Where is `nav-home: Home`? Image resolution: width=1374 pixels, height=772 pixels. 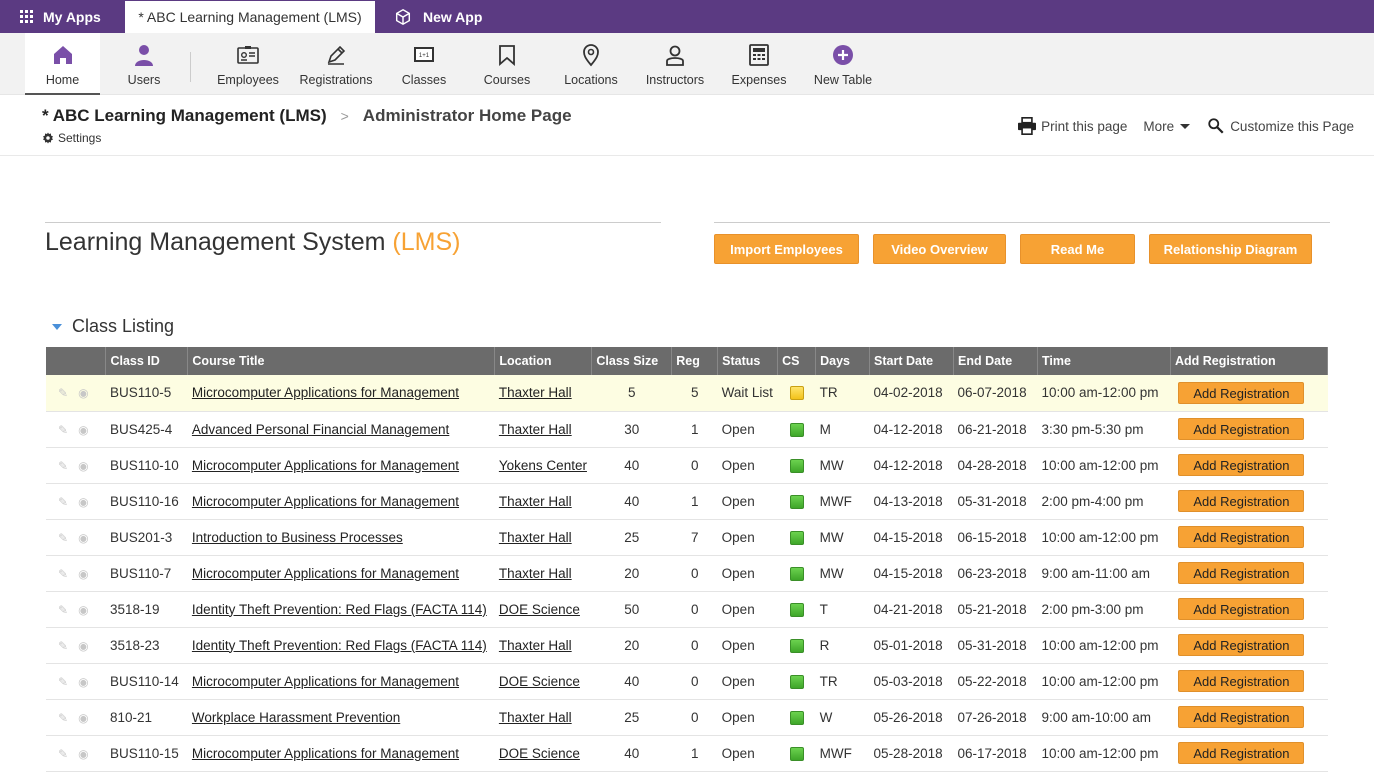 nav-home: Home is located at coordinates (62, 64).